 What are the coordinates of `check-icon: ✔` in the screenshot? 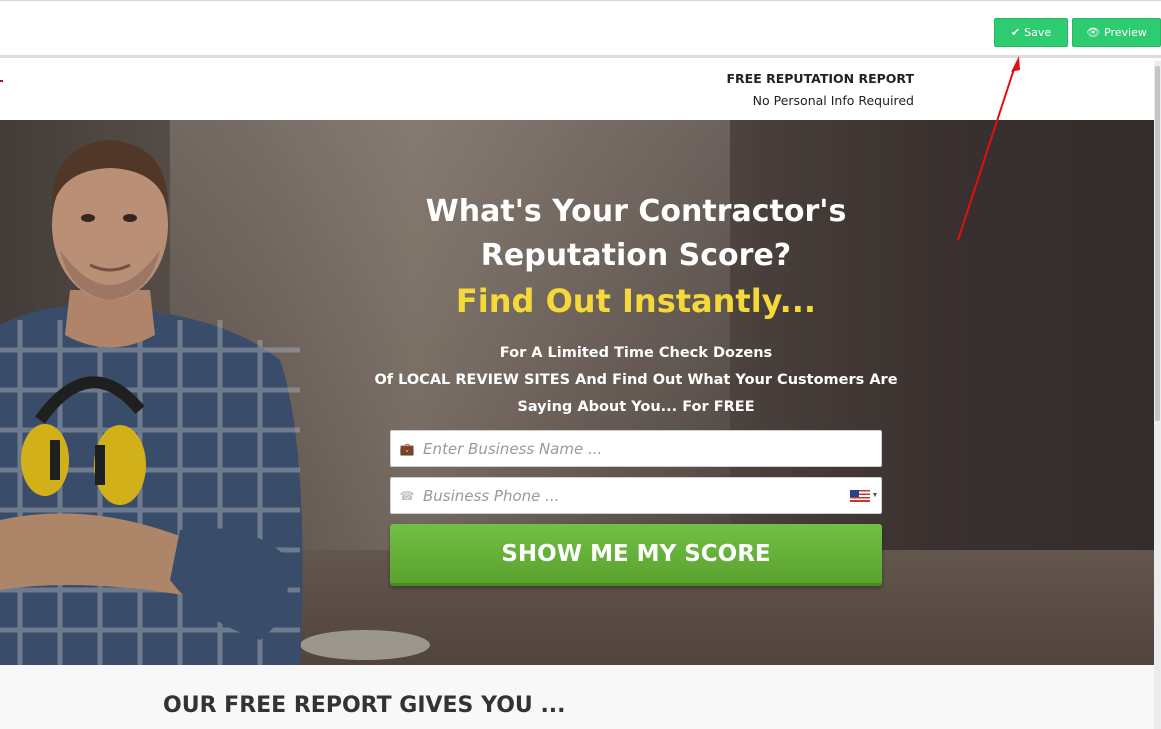 It's located at (1015, 32).